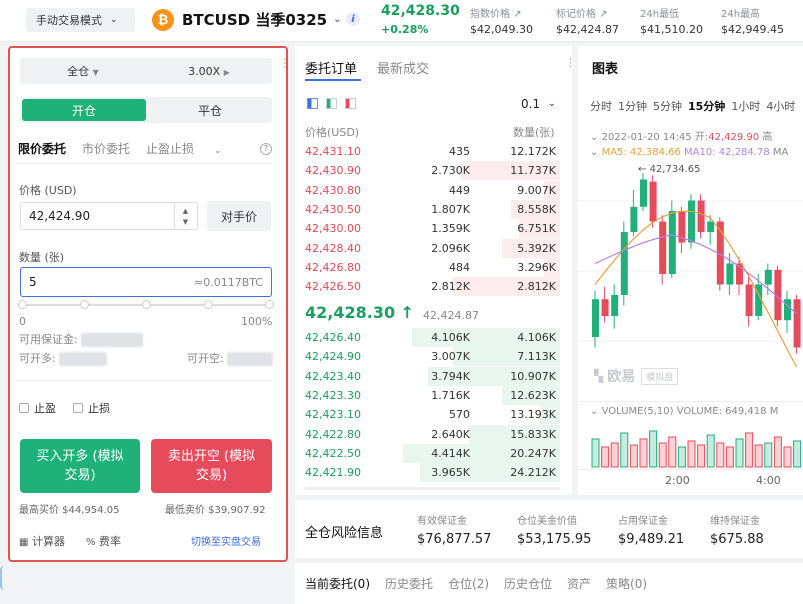  Describe the element at coordinates (185, 211) in the screenshot. I see `caret-up-icon: ▲` at that location.